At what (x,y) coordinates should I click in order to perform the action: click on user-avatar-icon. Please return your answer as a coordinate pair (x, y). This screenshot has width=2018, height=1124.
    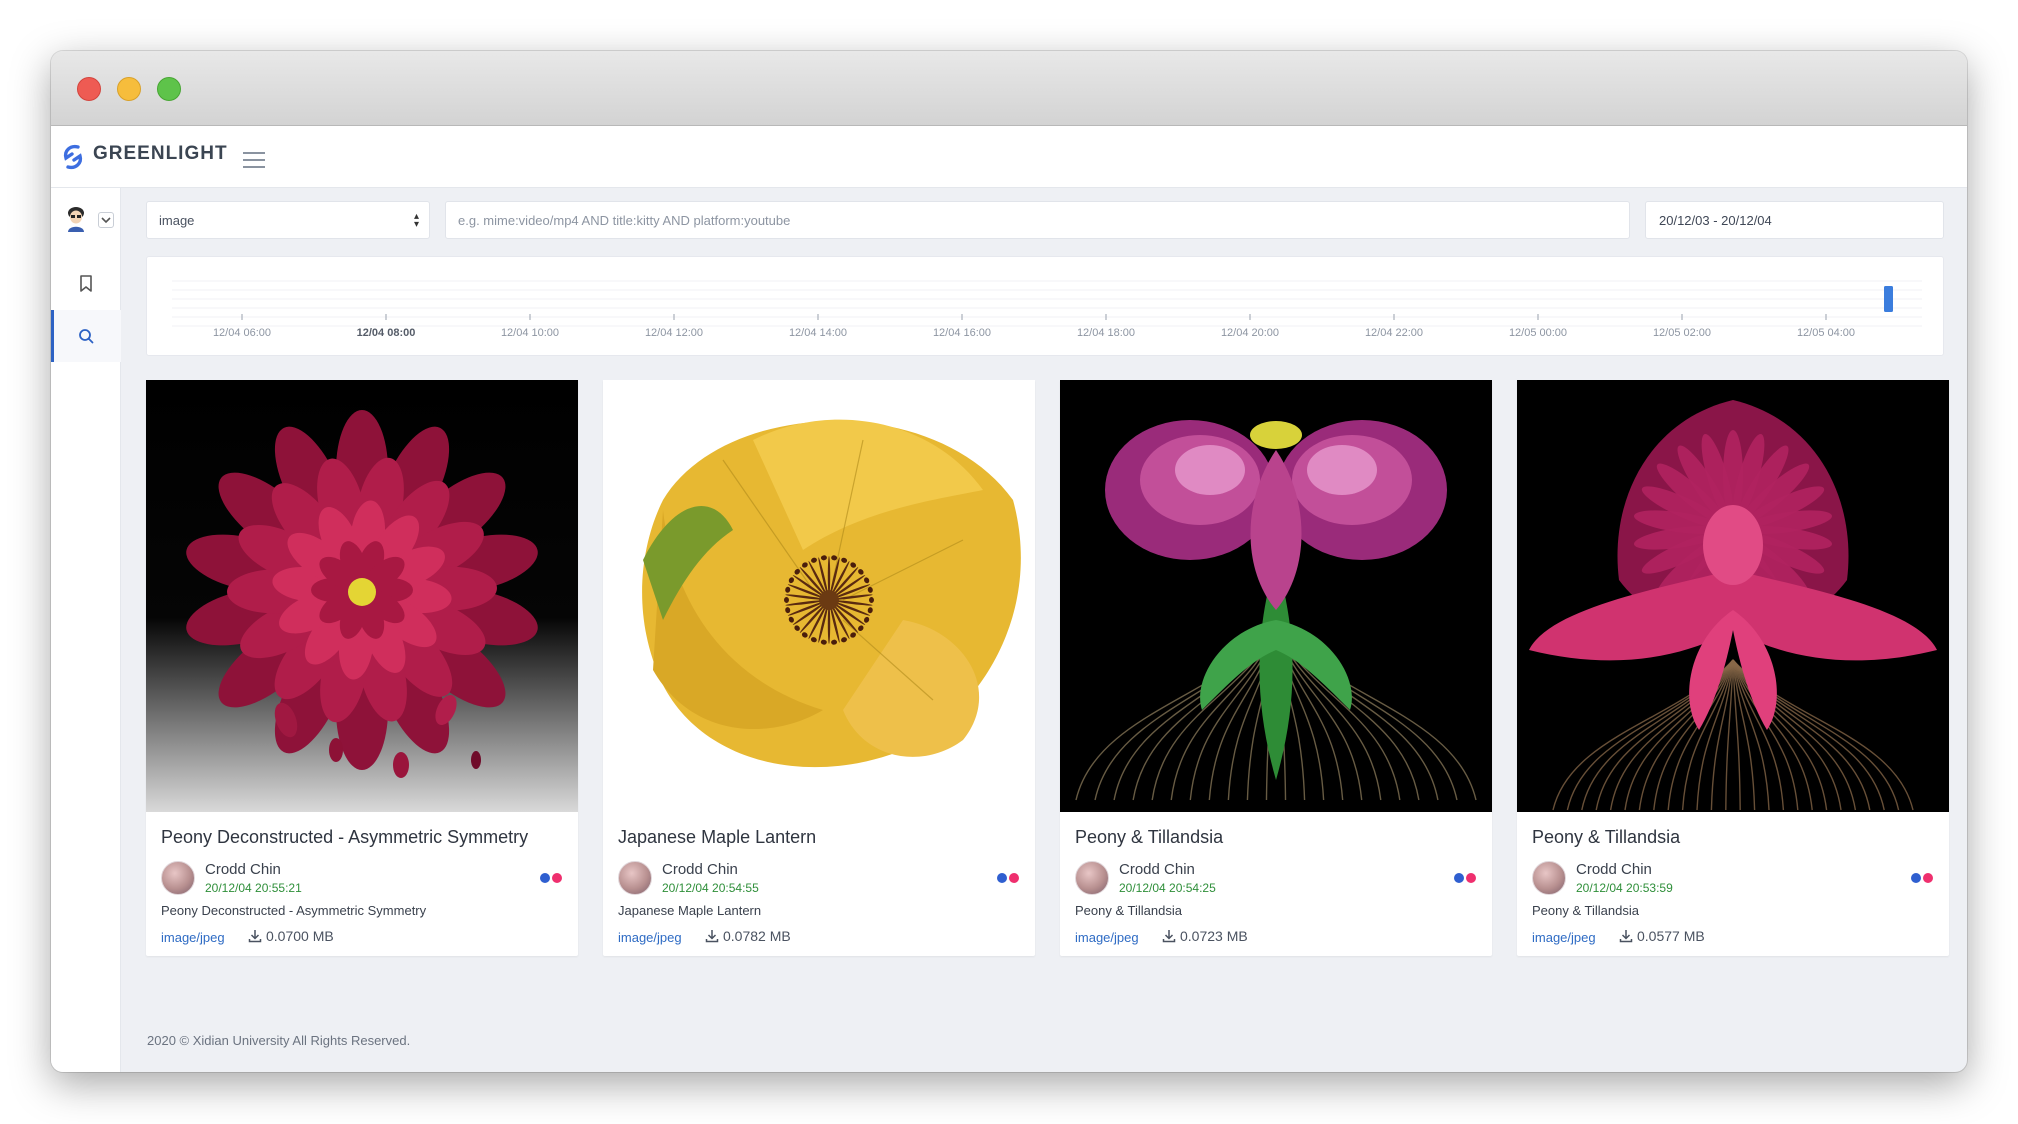
    Looking at the image, I should click on (76, 219).